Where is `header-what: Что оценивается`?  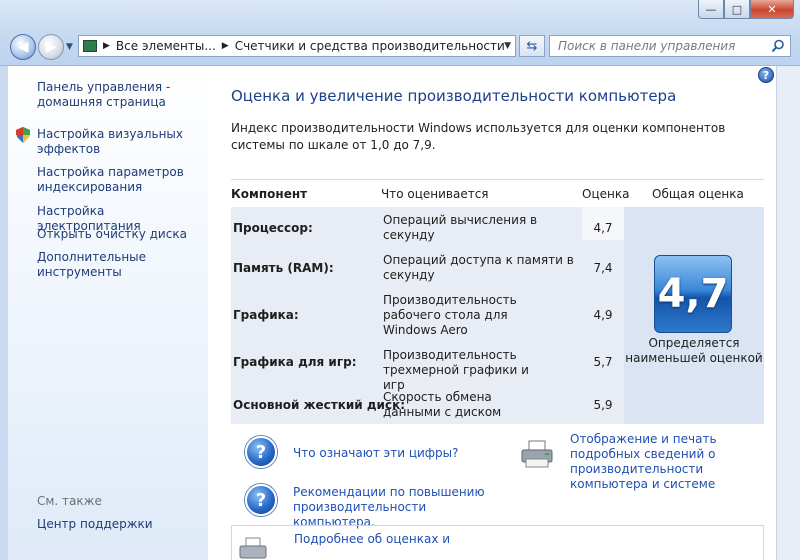 header-what: Что оценивается is located at coordinates (435, 194).